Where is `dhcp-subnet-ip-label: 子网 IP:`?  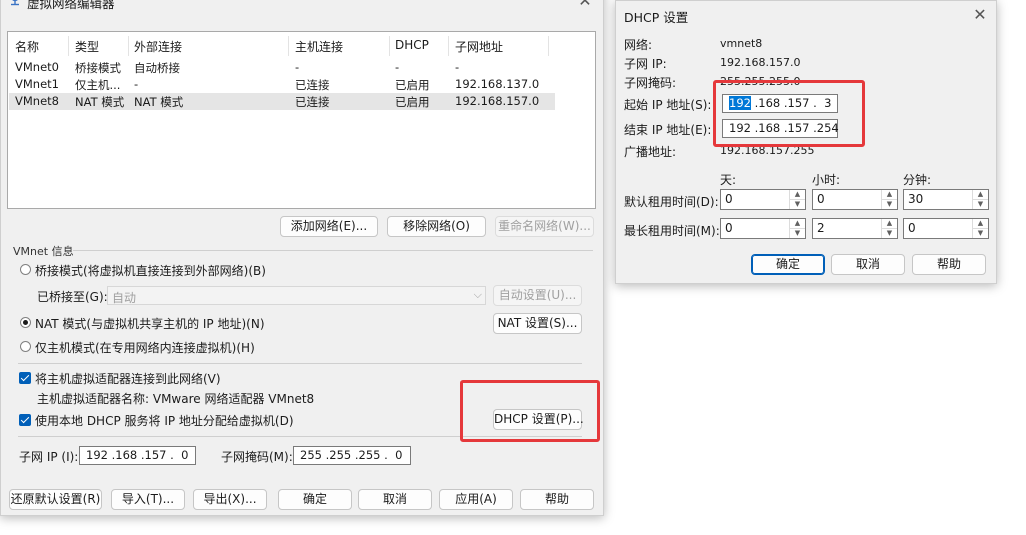 dhcp-subnet-ip-label: 子网 IP: is located at coordinates (645, 64).